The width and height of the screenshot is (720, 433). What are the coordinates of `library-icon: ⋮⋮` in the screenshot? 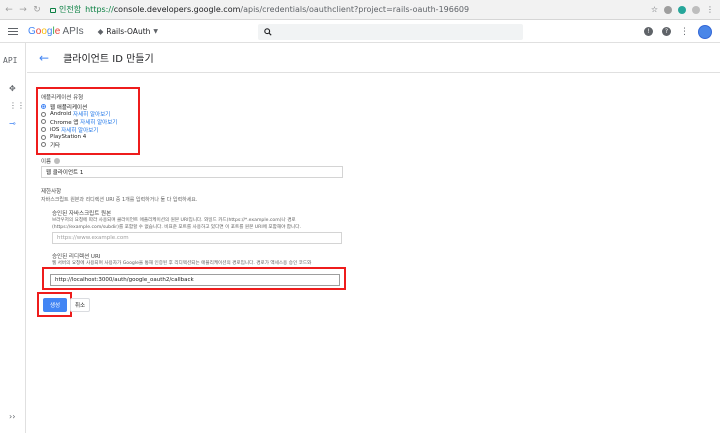 It's located at (17, 105).